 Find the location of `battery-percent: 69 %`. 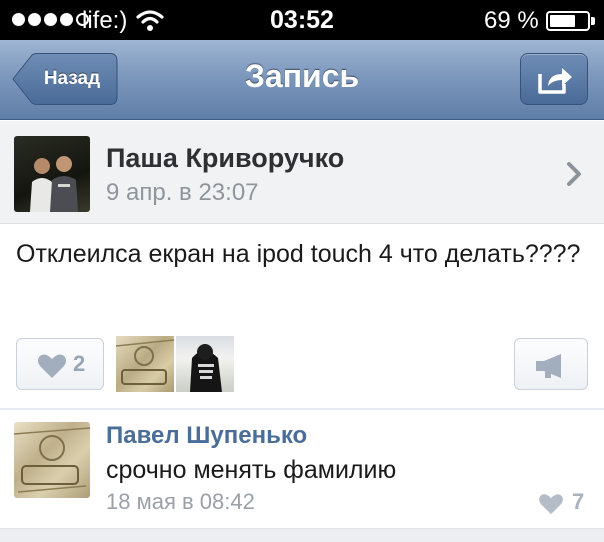

battery-percent: 69 % is located at coordinates (511, 20).